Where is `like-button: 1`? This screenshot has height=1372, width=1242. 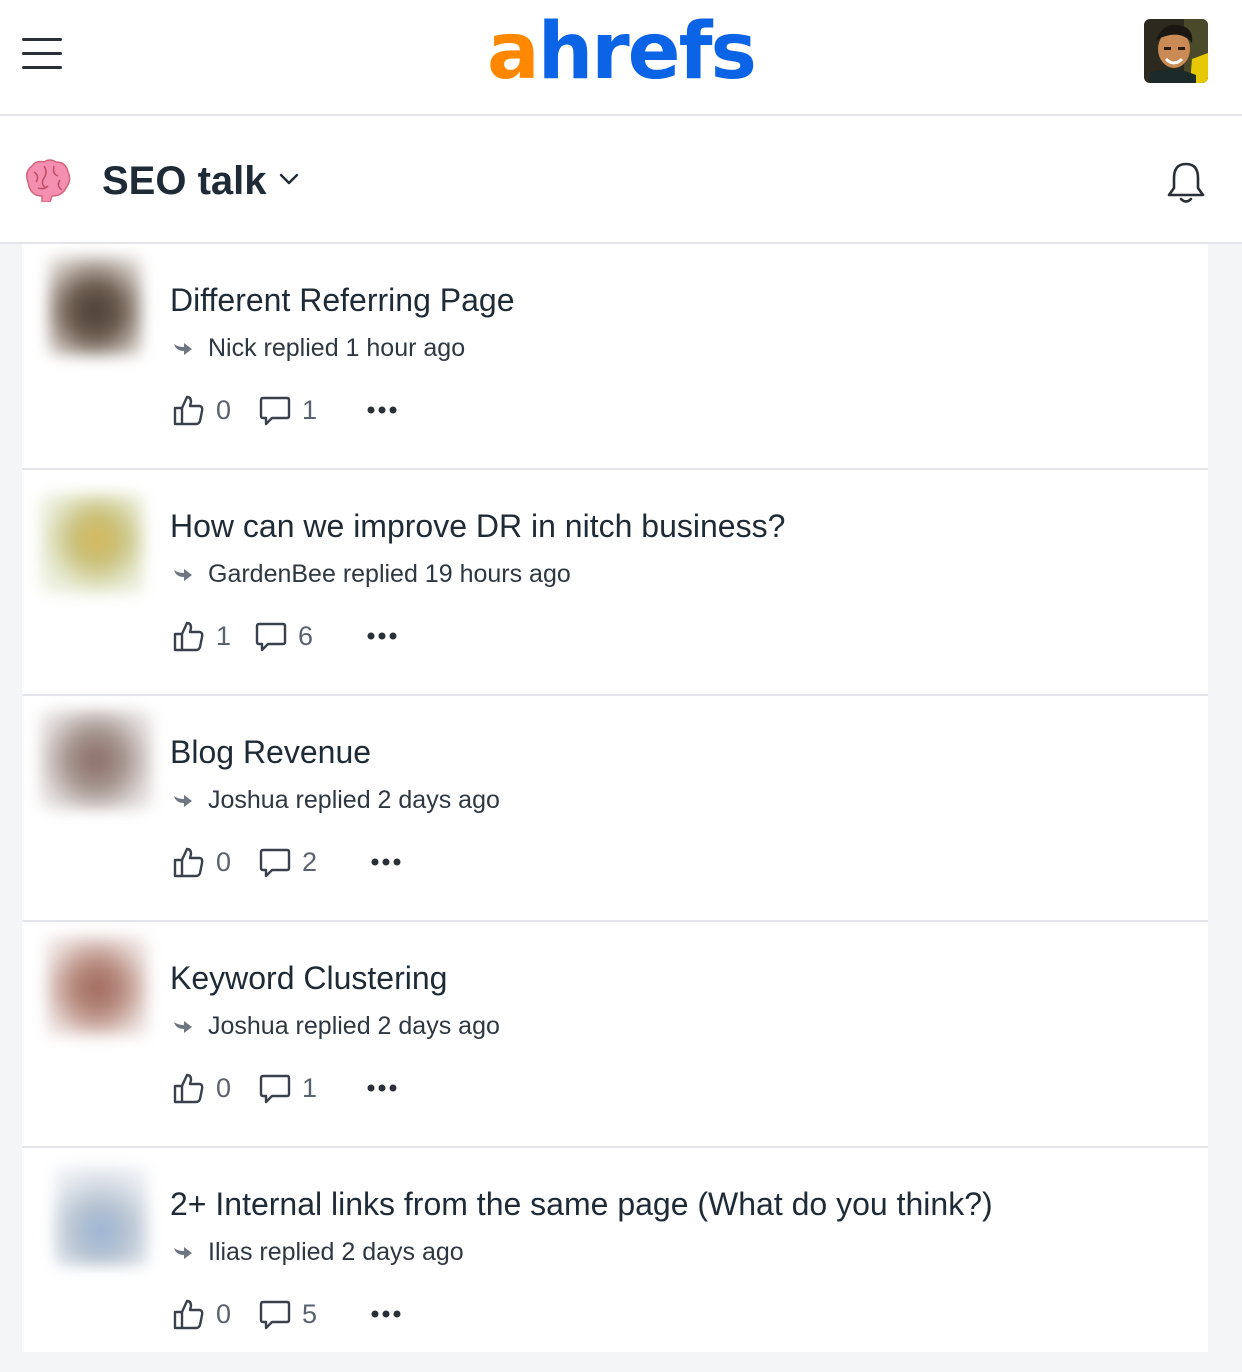 like-button: 1 is located at coordinates (201, 636).